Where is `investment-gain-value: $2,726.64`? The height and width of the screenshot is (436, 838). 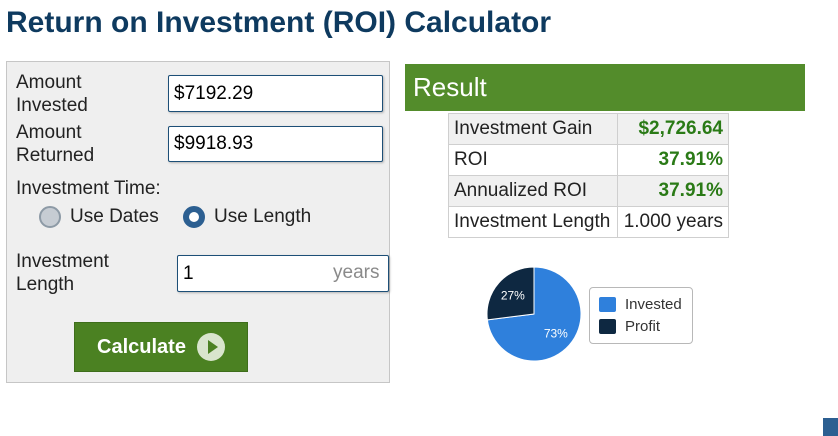 investment-gain-value: $2,726.64 is located at coordinates (673, 129).